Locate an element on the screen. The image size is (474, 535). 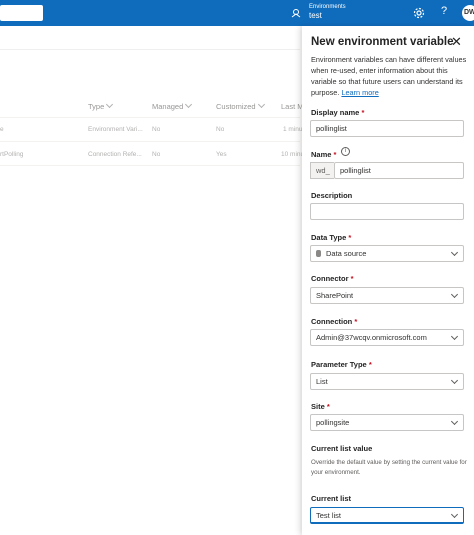
name-prefix: wd_ is located at coordinates (322, 170).